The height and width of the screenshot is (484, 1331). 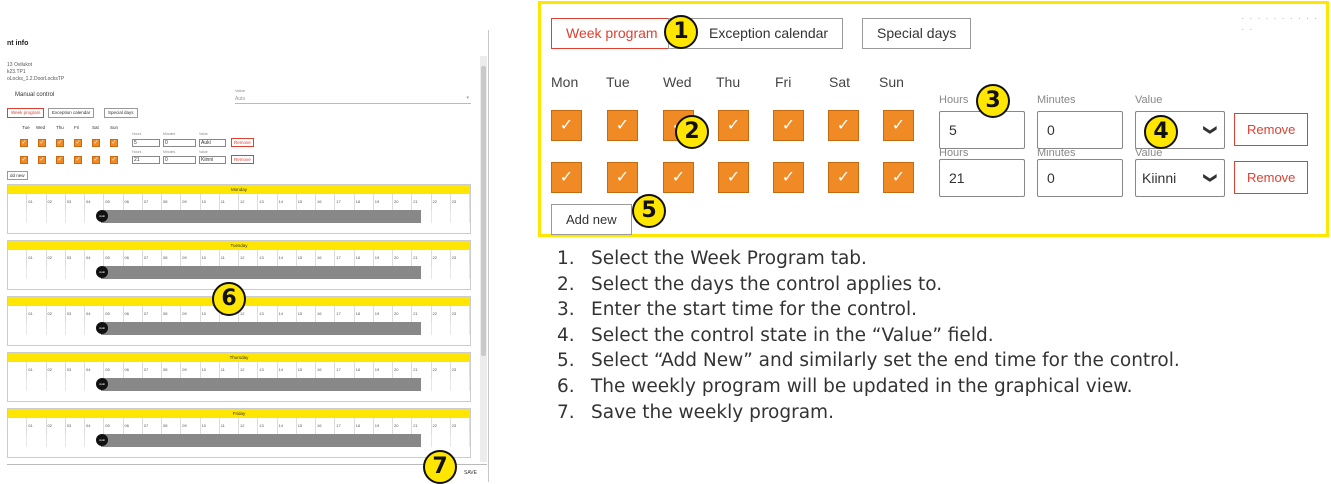 I want to click on instruction-number: 6., so click(x=566, y=386).